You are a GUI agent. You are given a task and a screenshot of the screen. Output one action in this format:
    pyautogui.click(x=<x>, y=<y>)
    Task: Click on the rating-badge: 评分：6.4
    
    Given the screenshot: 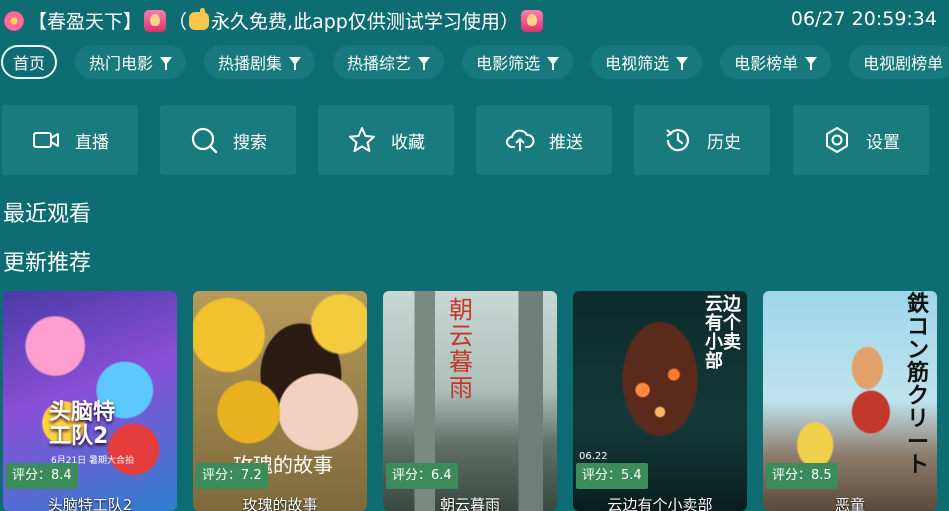 What is the action you would take?
    pyautogui.click(x=422, y=476)
    